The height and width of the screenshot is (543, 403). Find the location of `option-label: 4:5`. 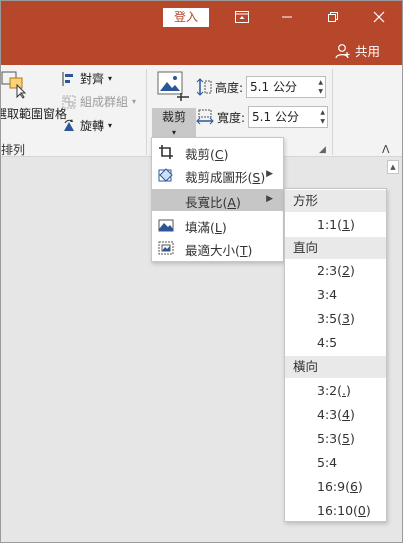

option-label: 4:5 is located at coordinates (327, 342).